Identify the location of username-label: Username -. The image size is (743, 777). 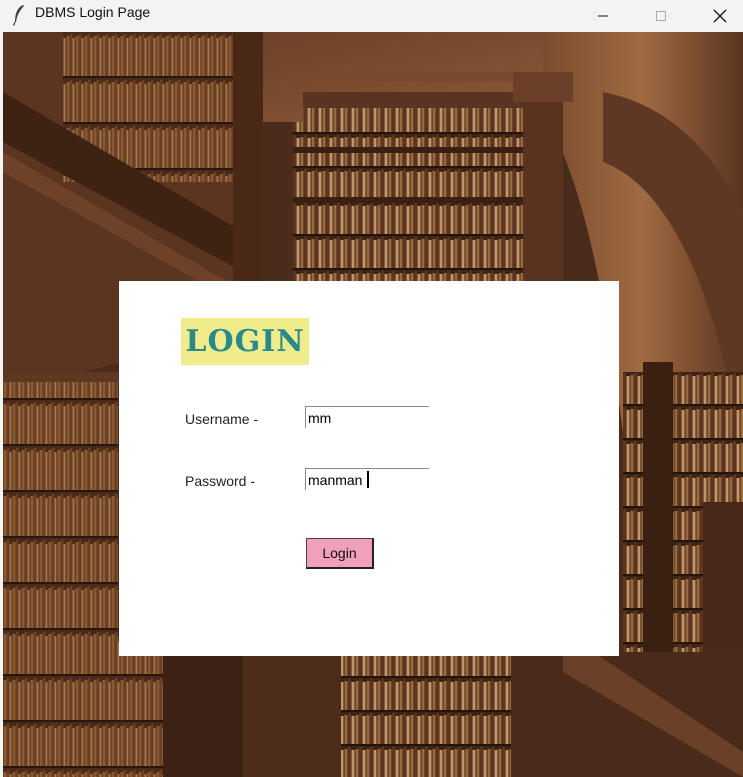
(222, 419).